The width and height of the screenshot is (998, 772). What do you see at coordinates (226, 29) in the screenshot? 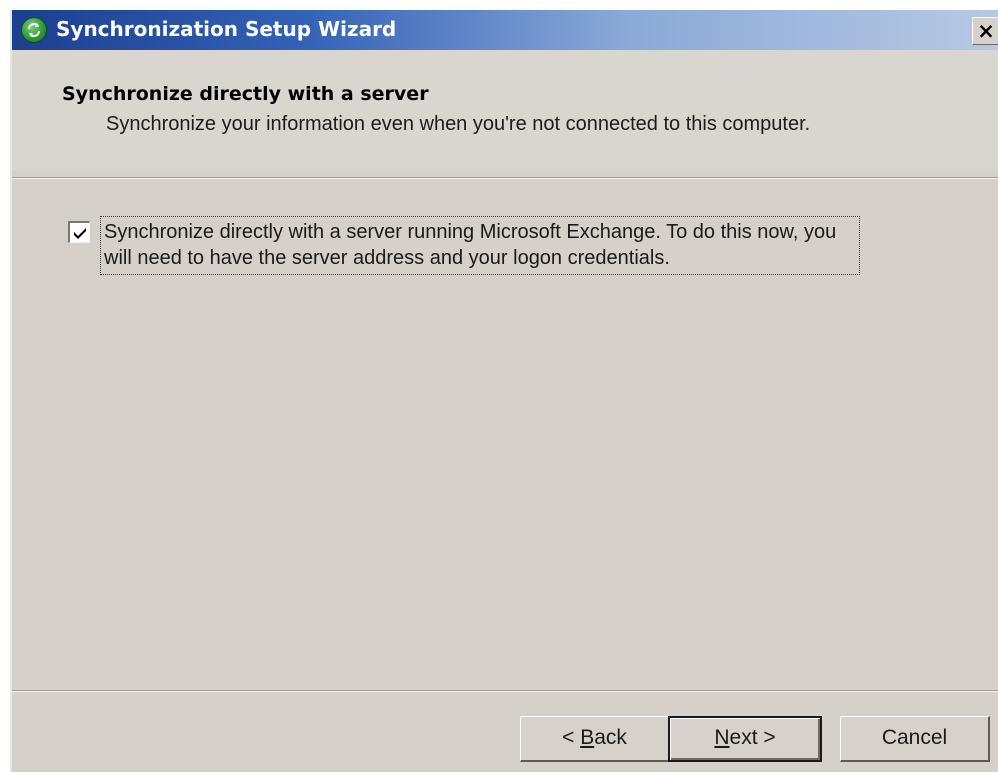
I see `window-title: Synchronization Setup Wizard` at bounding box center [226, 29].